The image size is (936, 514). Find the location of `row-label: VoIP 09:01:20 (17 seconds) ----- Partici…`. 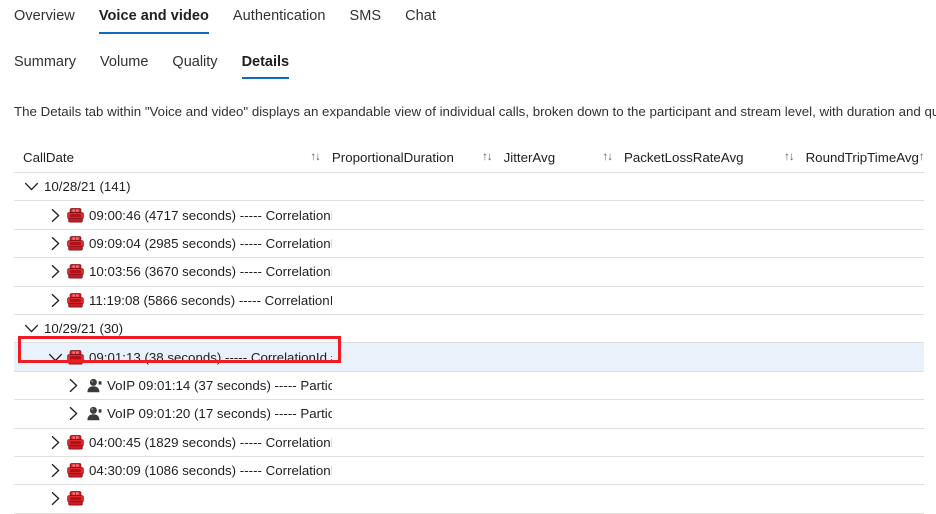

row-label: VoIP 09:01:20 (17 seconds) ----- Partici… is located at coordinates (220, 414).